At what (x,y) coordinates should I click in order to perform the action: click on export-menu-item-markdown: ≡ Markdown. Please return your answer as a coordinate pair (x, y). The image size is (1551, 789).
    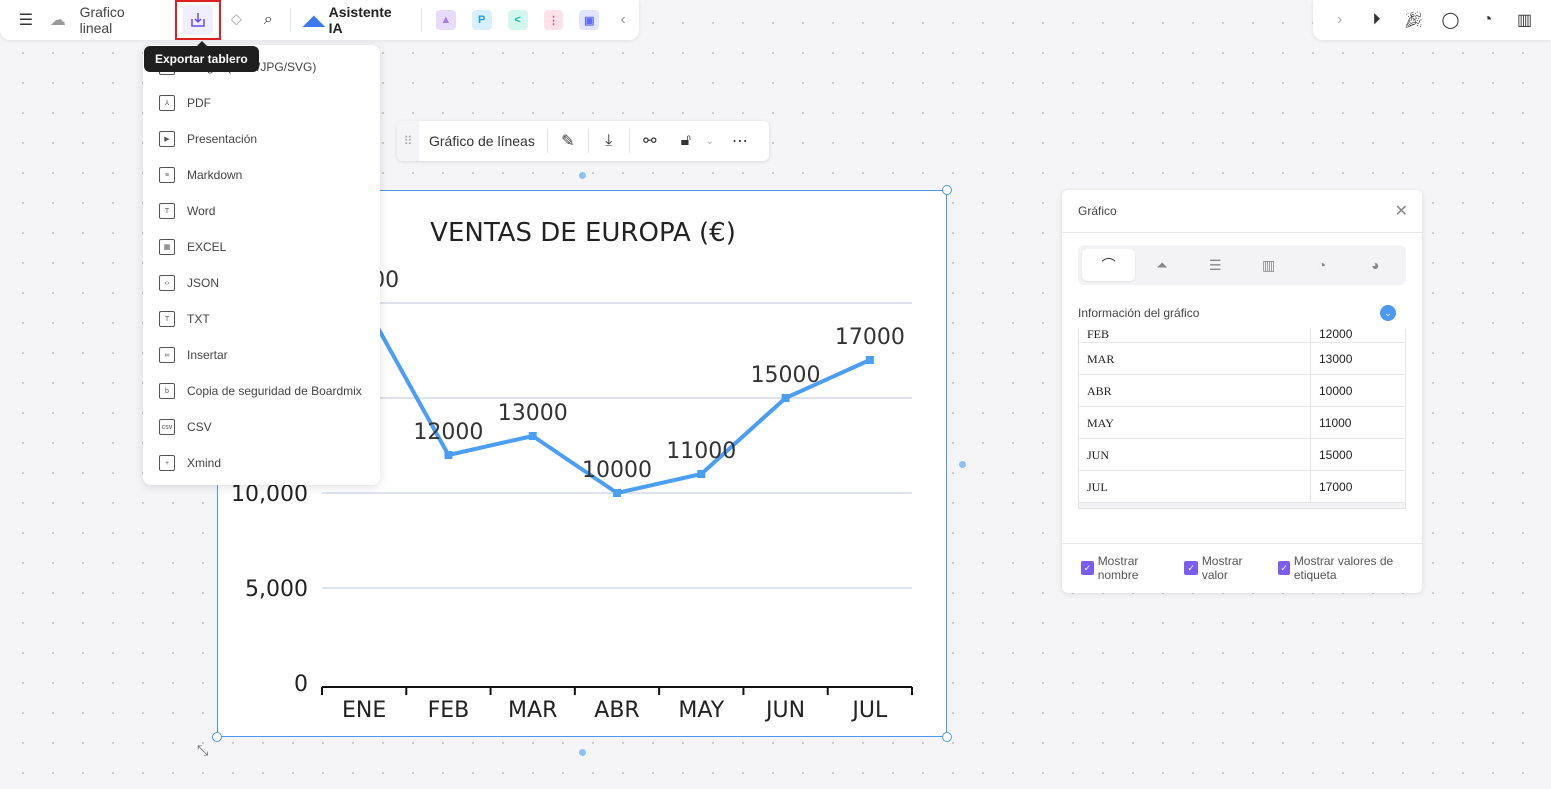
    Looking at the image, I should click on (261, 175).